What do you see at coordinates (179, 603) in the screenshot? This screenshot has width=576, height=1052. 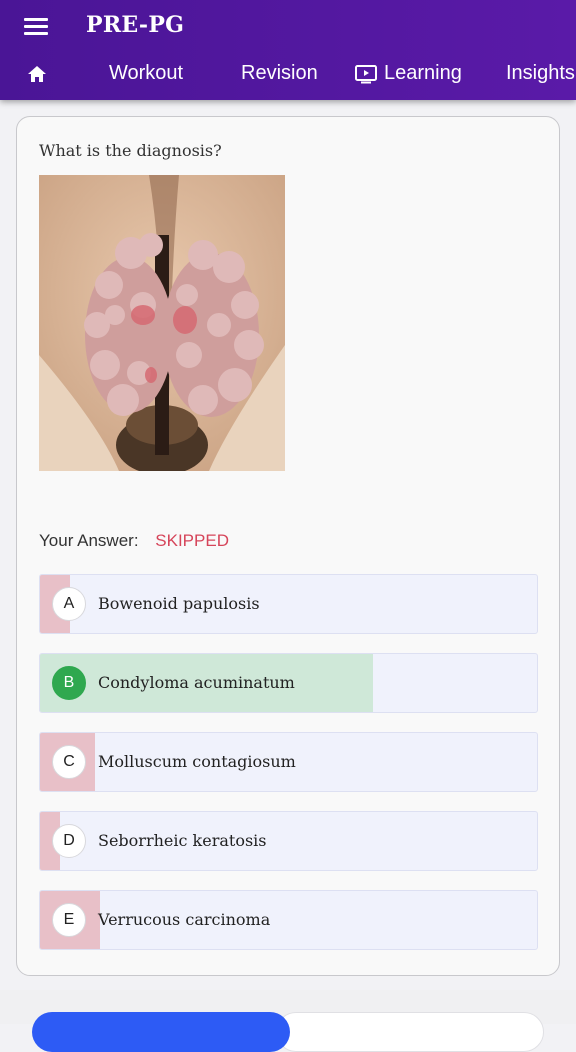 I see `option-a-text: Bowenoid papulosis` at bounding box center [179, 603].